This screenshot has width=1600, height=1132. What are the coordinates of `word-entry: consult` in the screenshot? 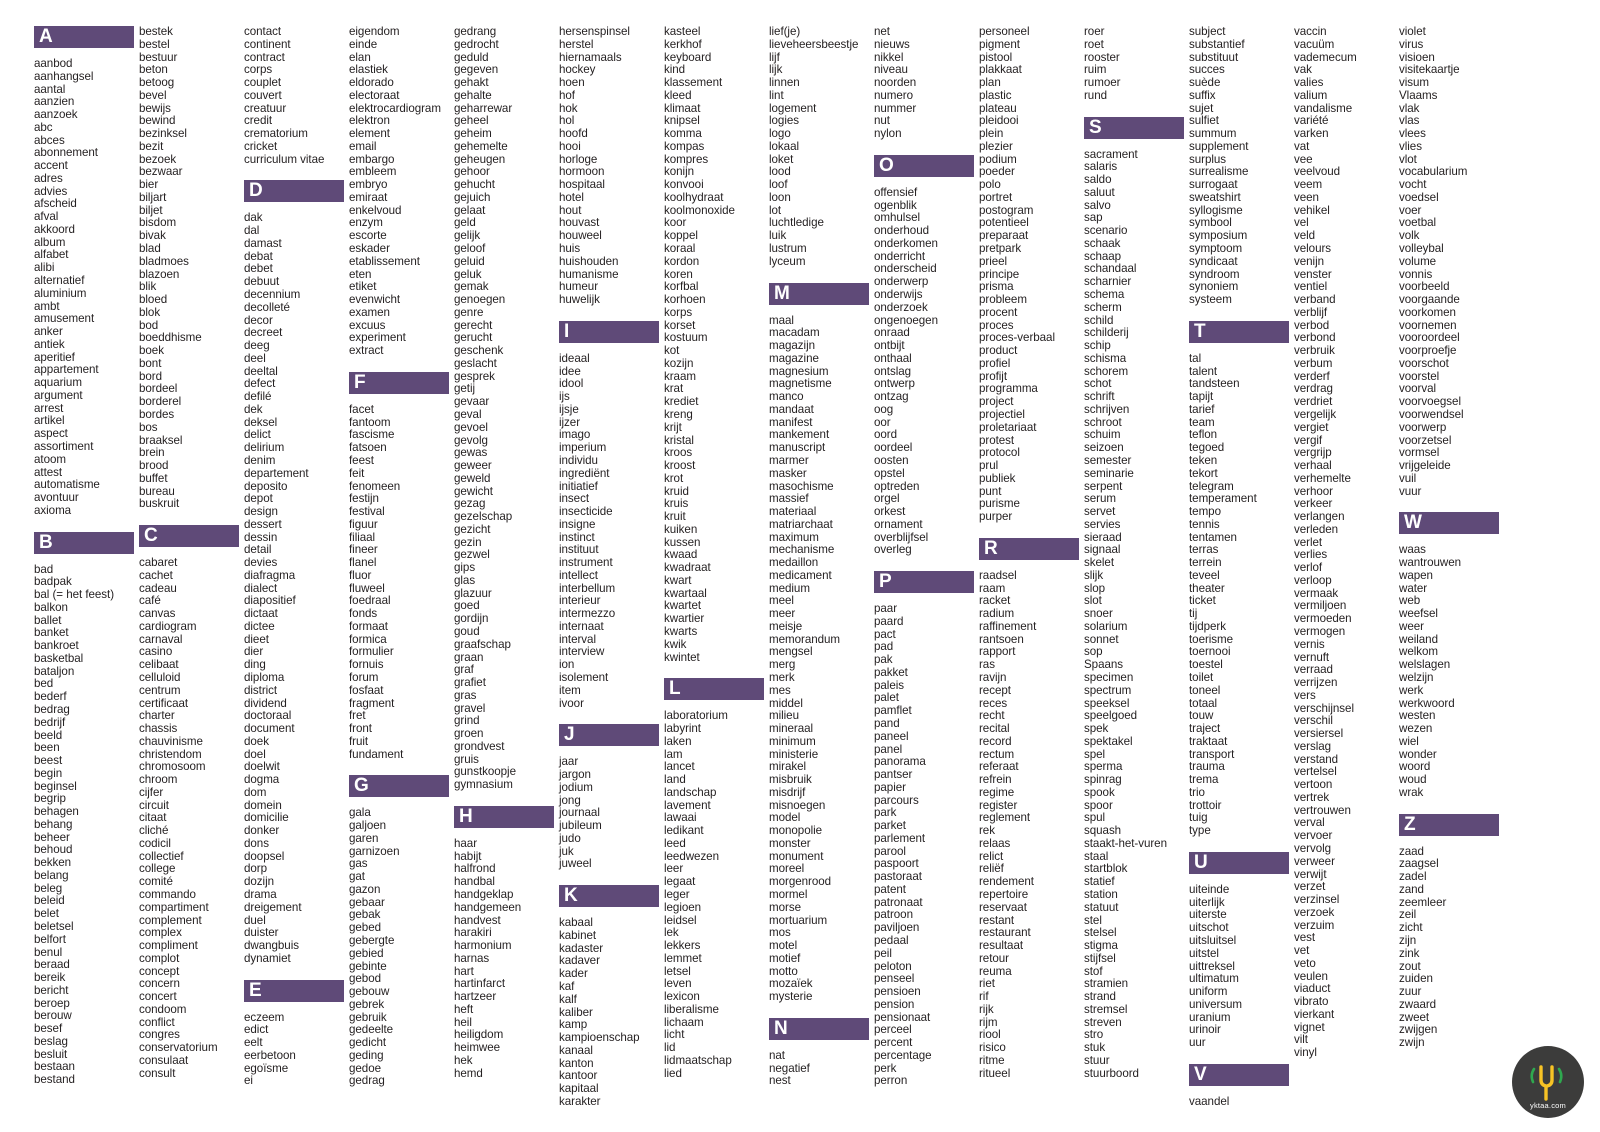 It's located at (157, 1073).